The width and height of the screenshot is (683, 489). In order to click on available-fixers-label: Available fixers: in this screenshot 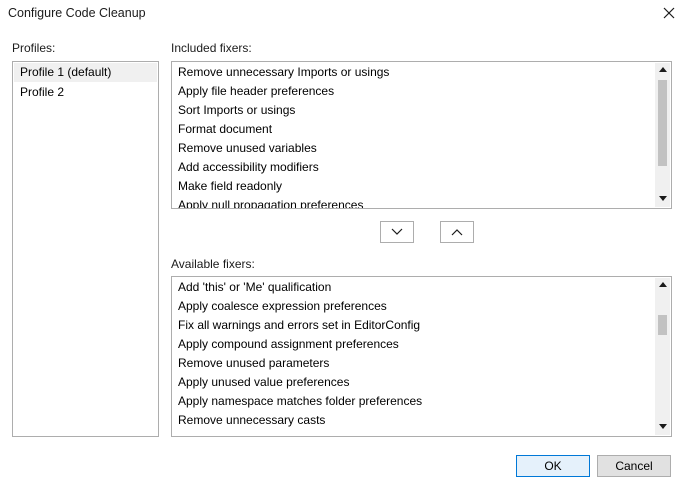, I will do `click(213, 264)`.